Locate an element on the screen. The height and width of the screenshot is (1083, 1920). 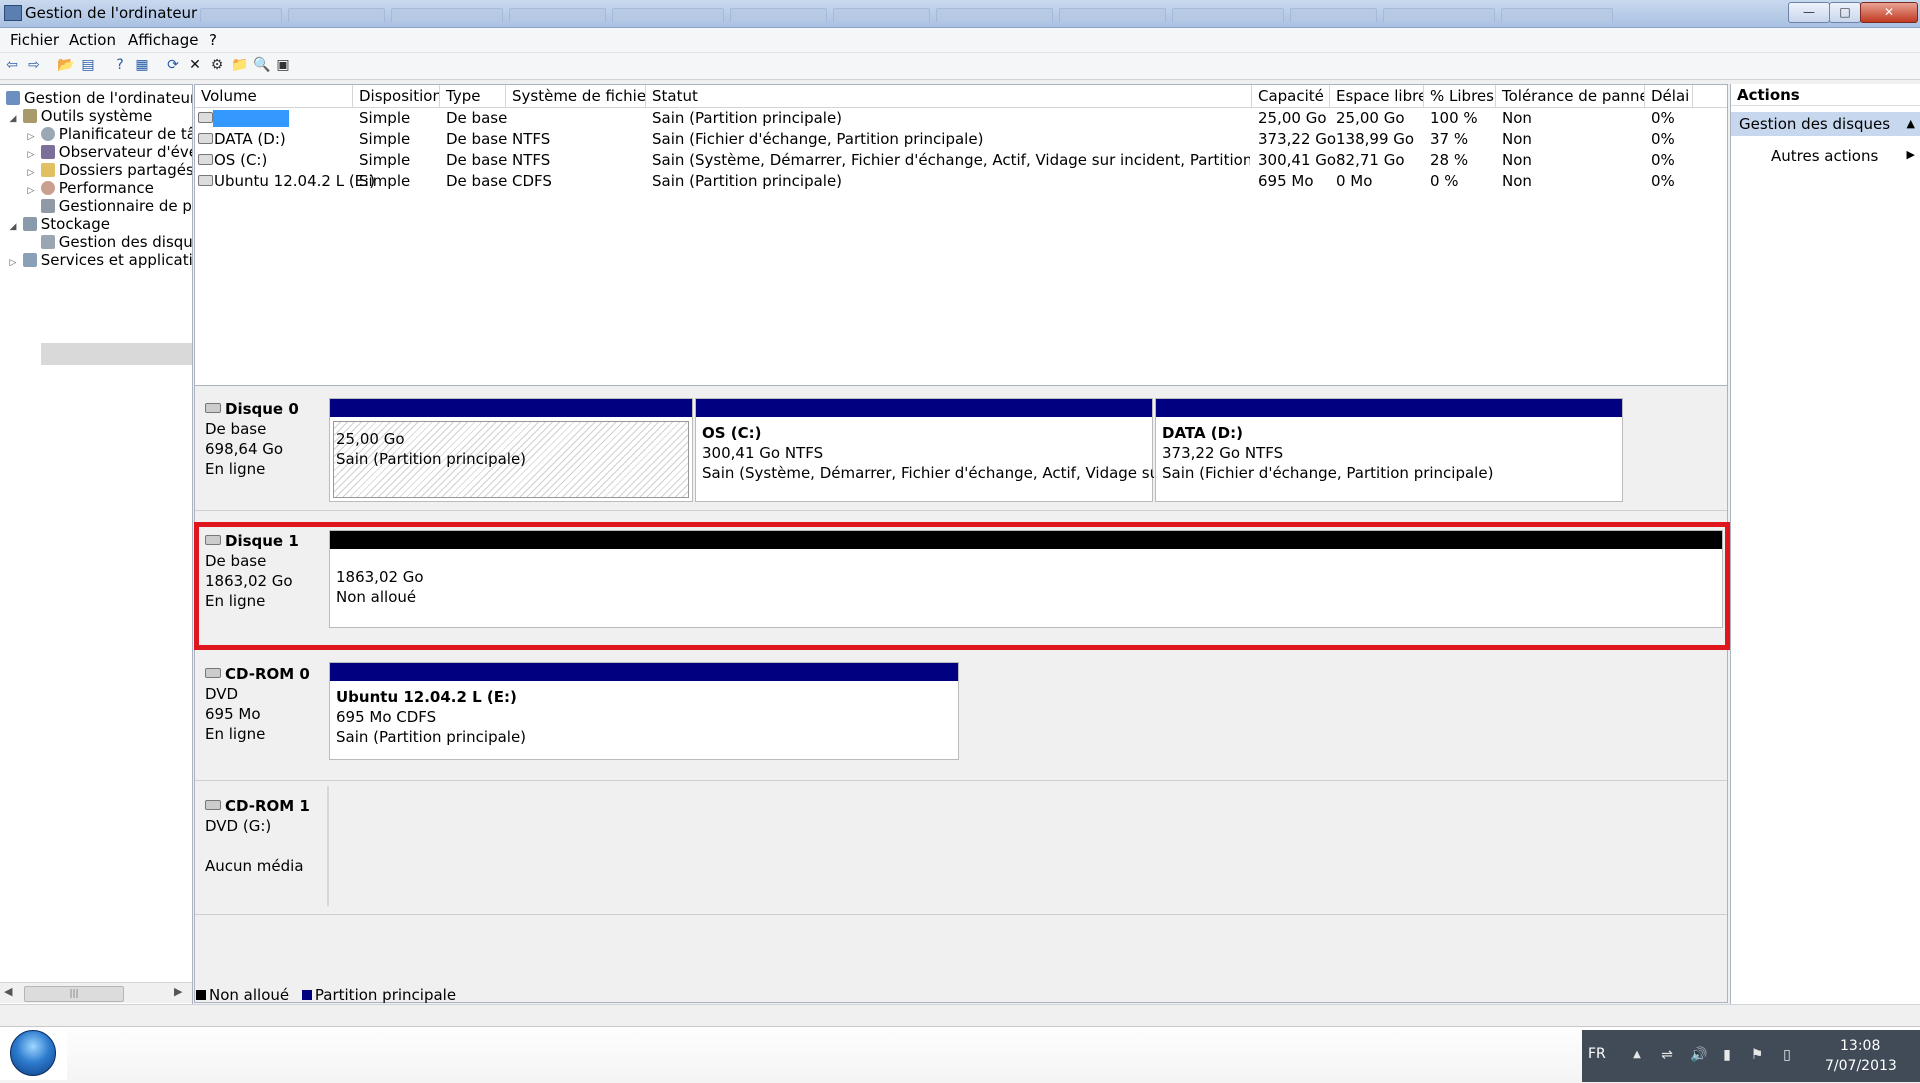
settings-icon: ⚙ is located at coordinates (217, 65).